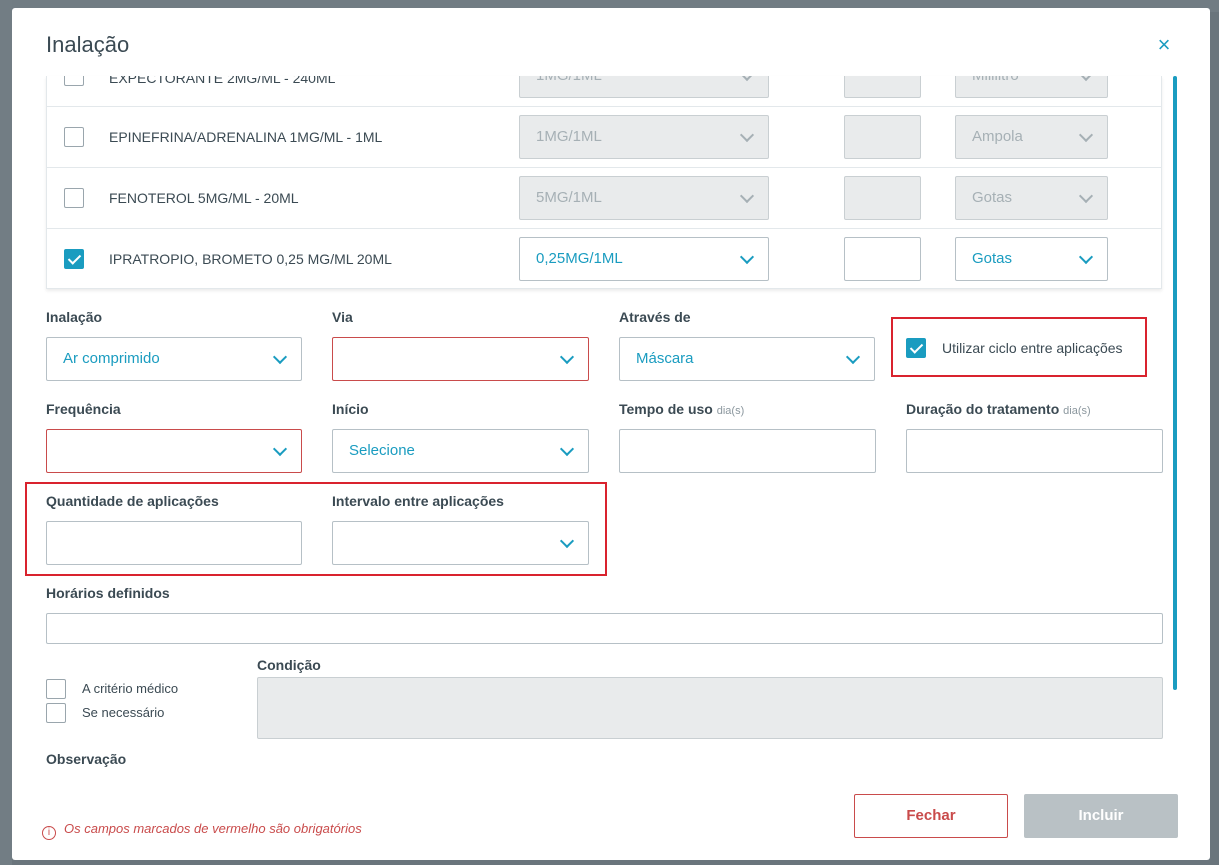 This screenshot has width=1219, height=865. I want to click on modal-scrollbar, so click(1175, 383).